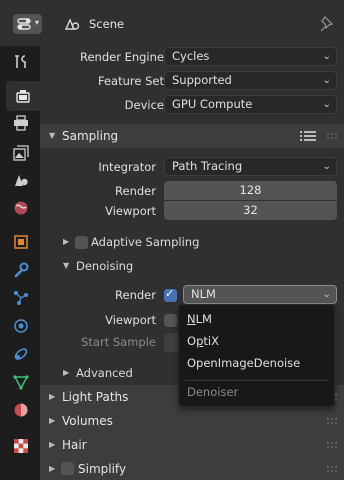 This screenshot has height=480, width=344. What do you see at coordinates (36, 22) in the screenshot?
I see `chevron-down-icon: ▾` at bounding box center [36, 22].